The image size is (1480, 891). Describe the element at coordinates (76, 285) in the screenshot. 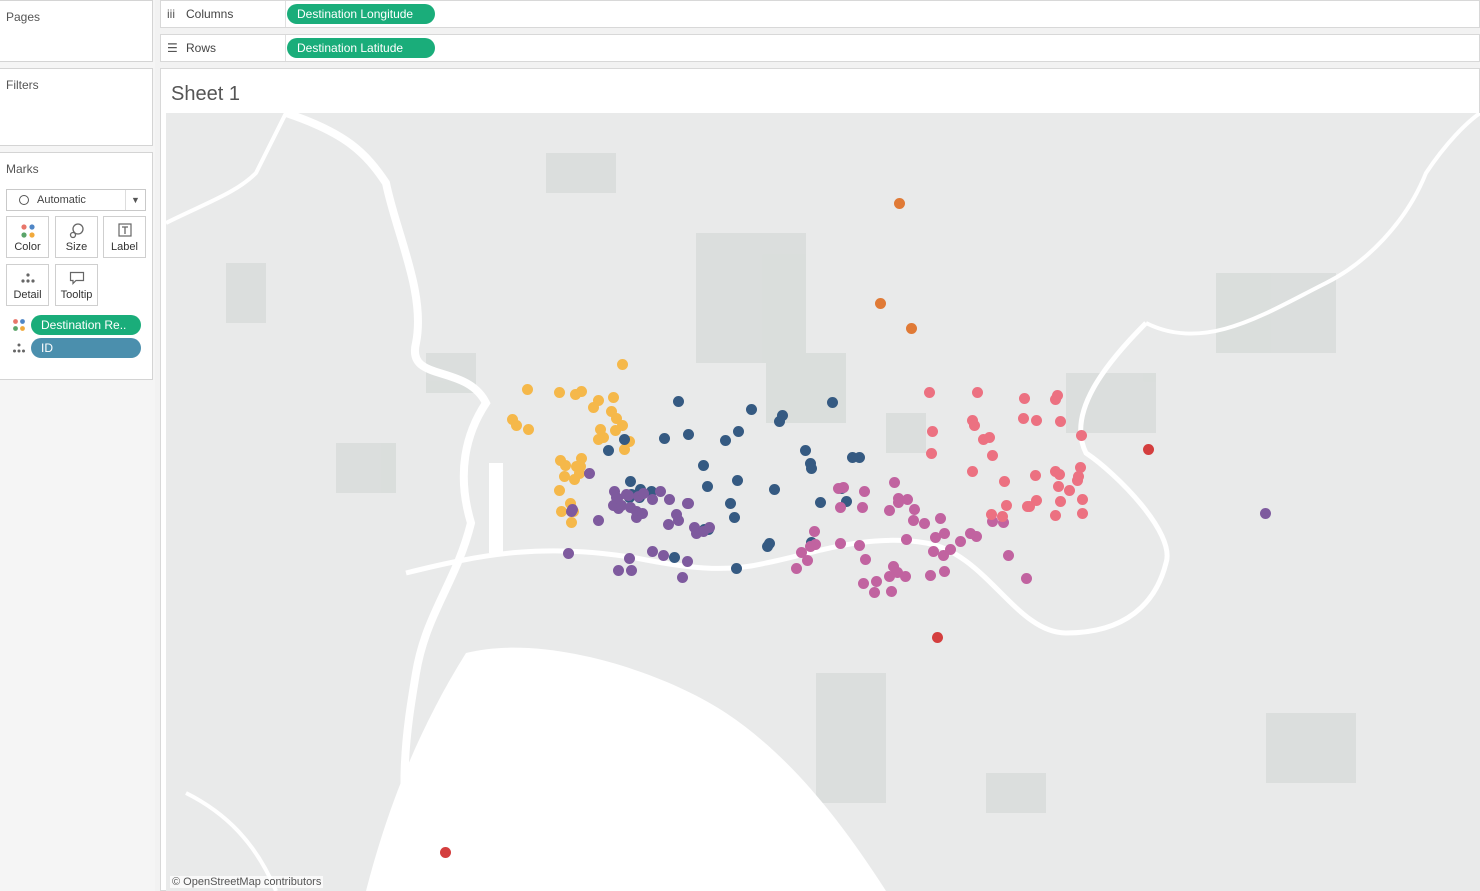

I see `tooltip-button: Tooltip` at that location.